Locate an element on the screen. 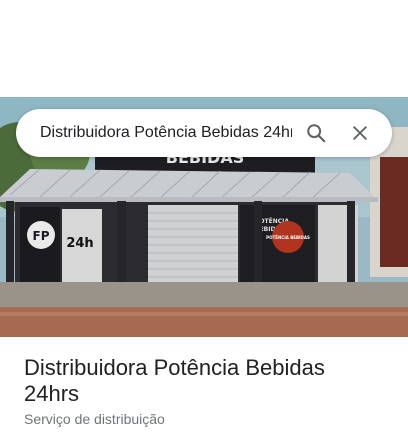 The height and width of the screenshot is (434, 408). logo-text: FP is located at coordinates (41, 236).